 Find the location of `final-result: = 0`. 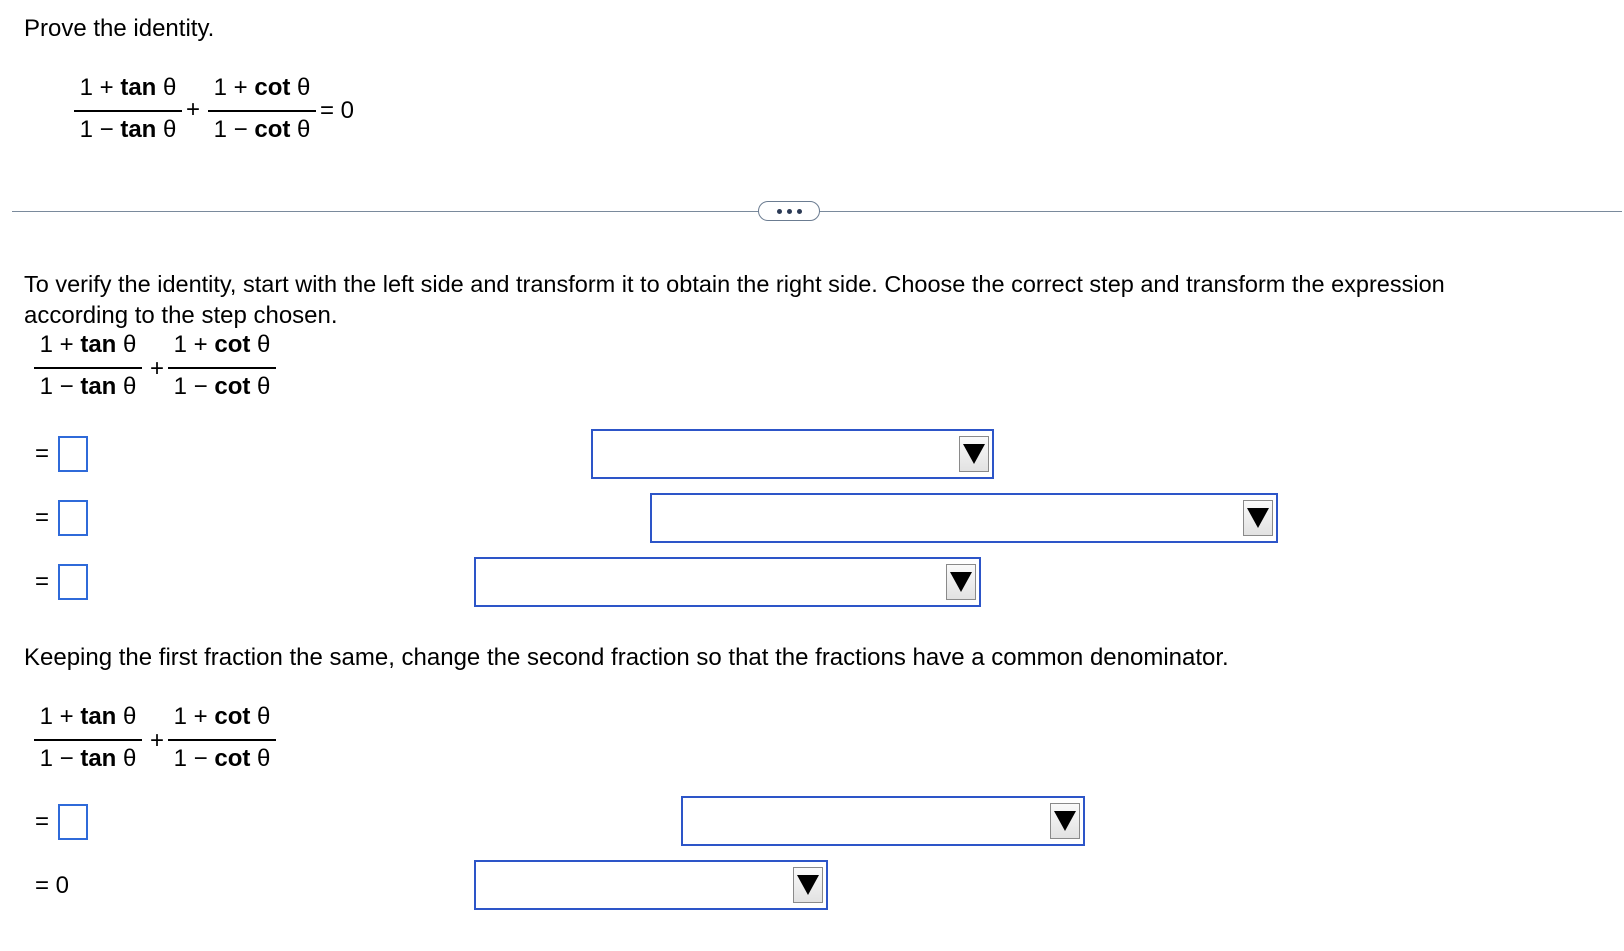

final-result: = 0 is located at coordinates (52, 885).